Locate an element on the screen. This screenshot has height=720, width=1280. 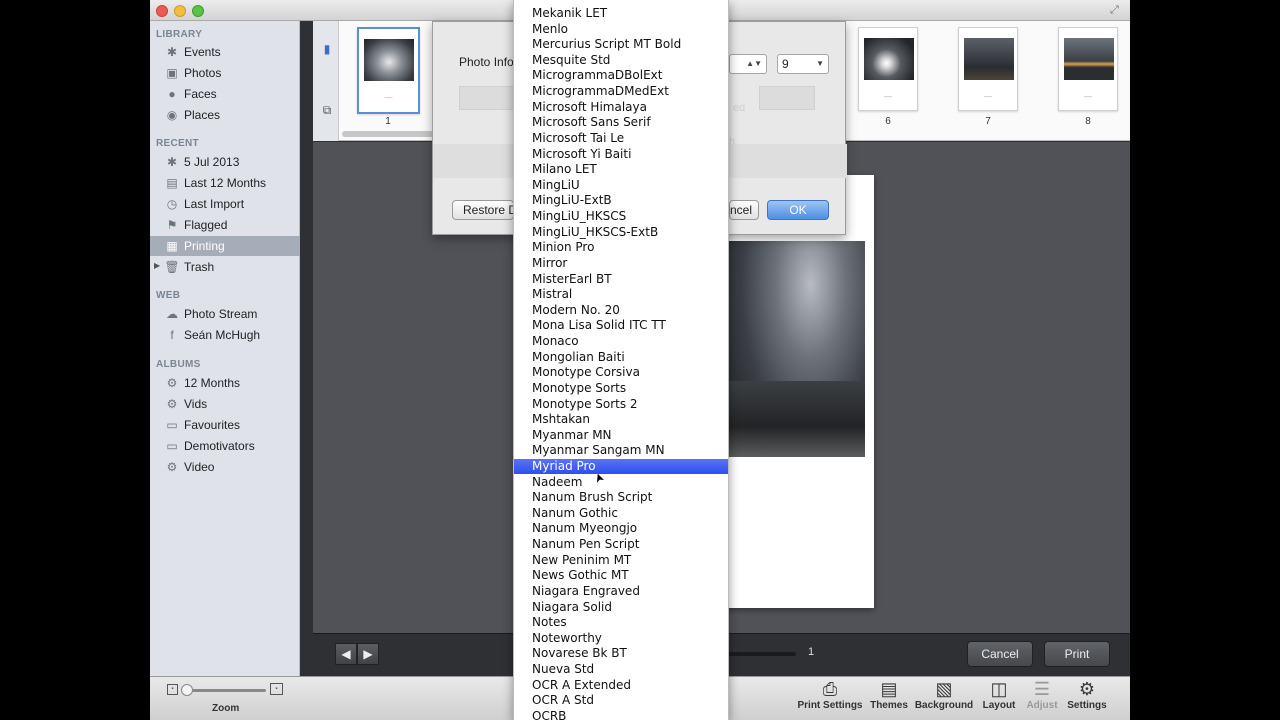
font-menu-item: Monotype Corsiva is located at coordinates (621, 372).